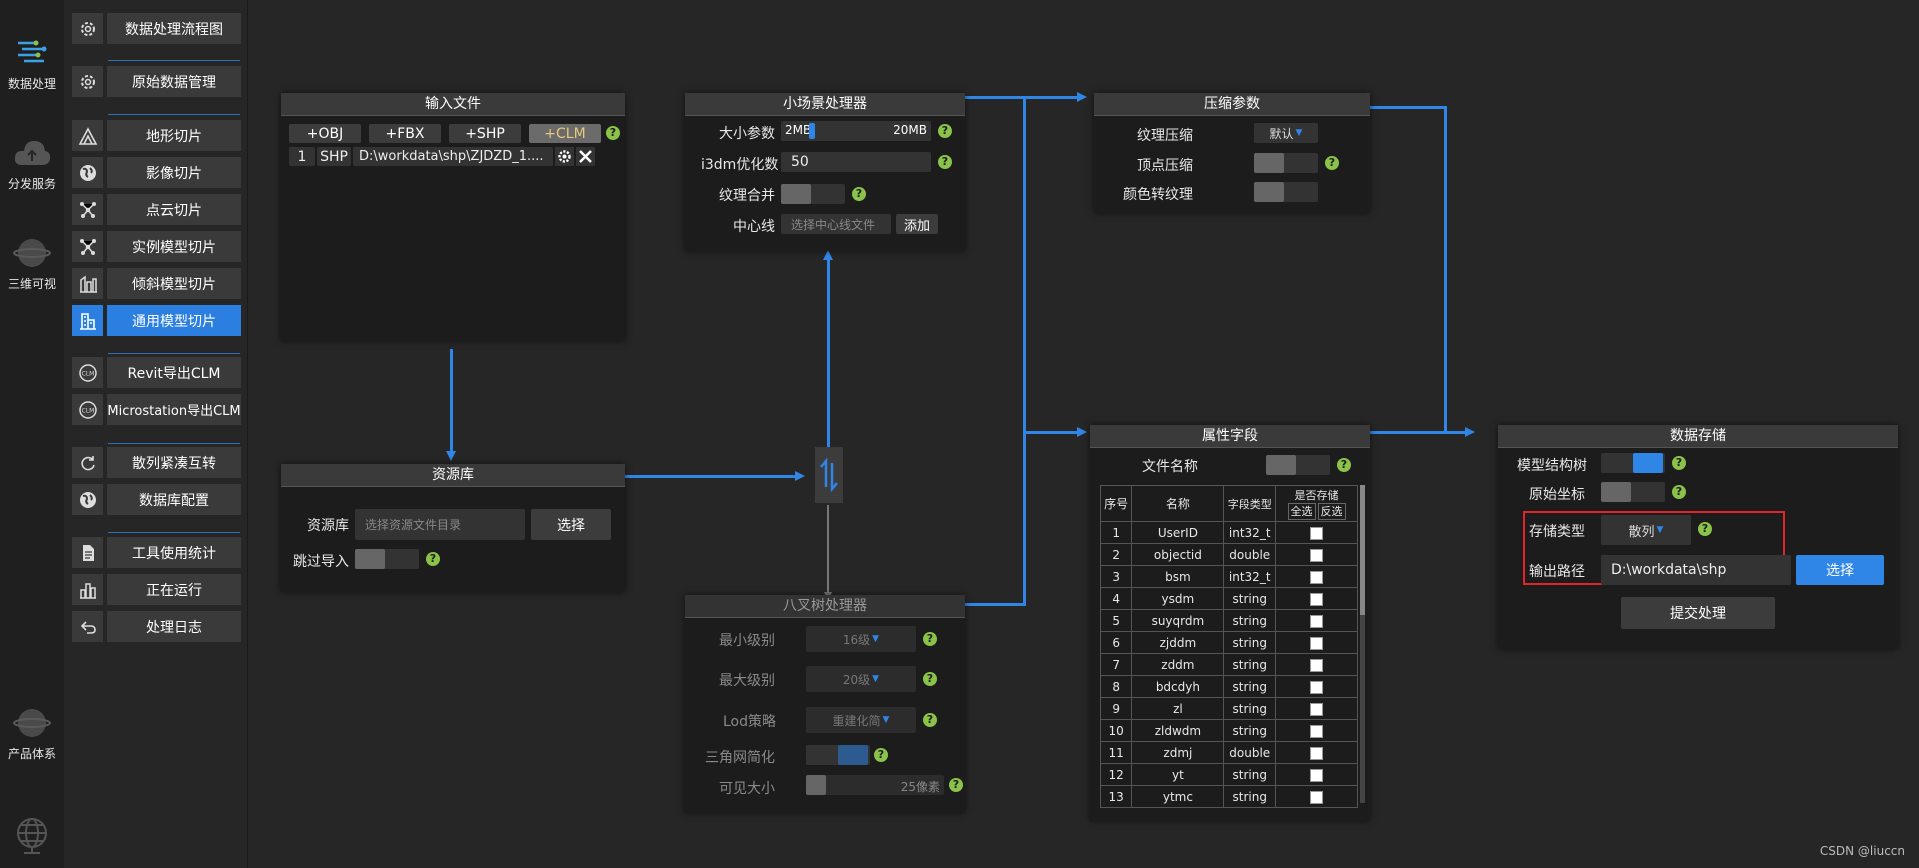 This screenshot has width=1919, height=868. Describe the element at coordinates (174, 589) in the screenshot. I see `menu-label: 正在运行` at that location.